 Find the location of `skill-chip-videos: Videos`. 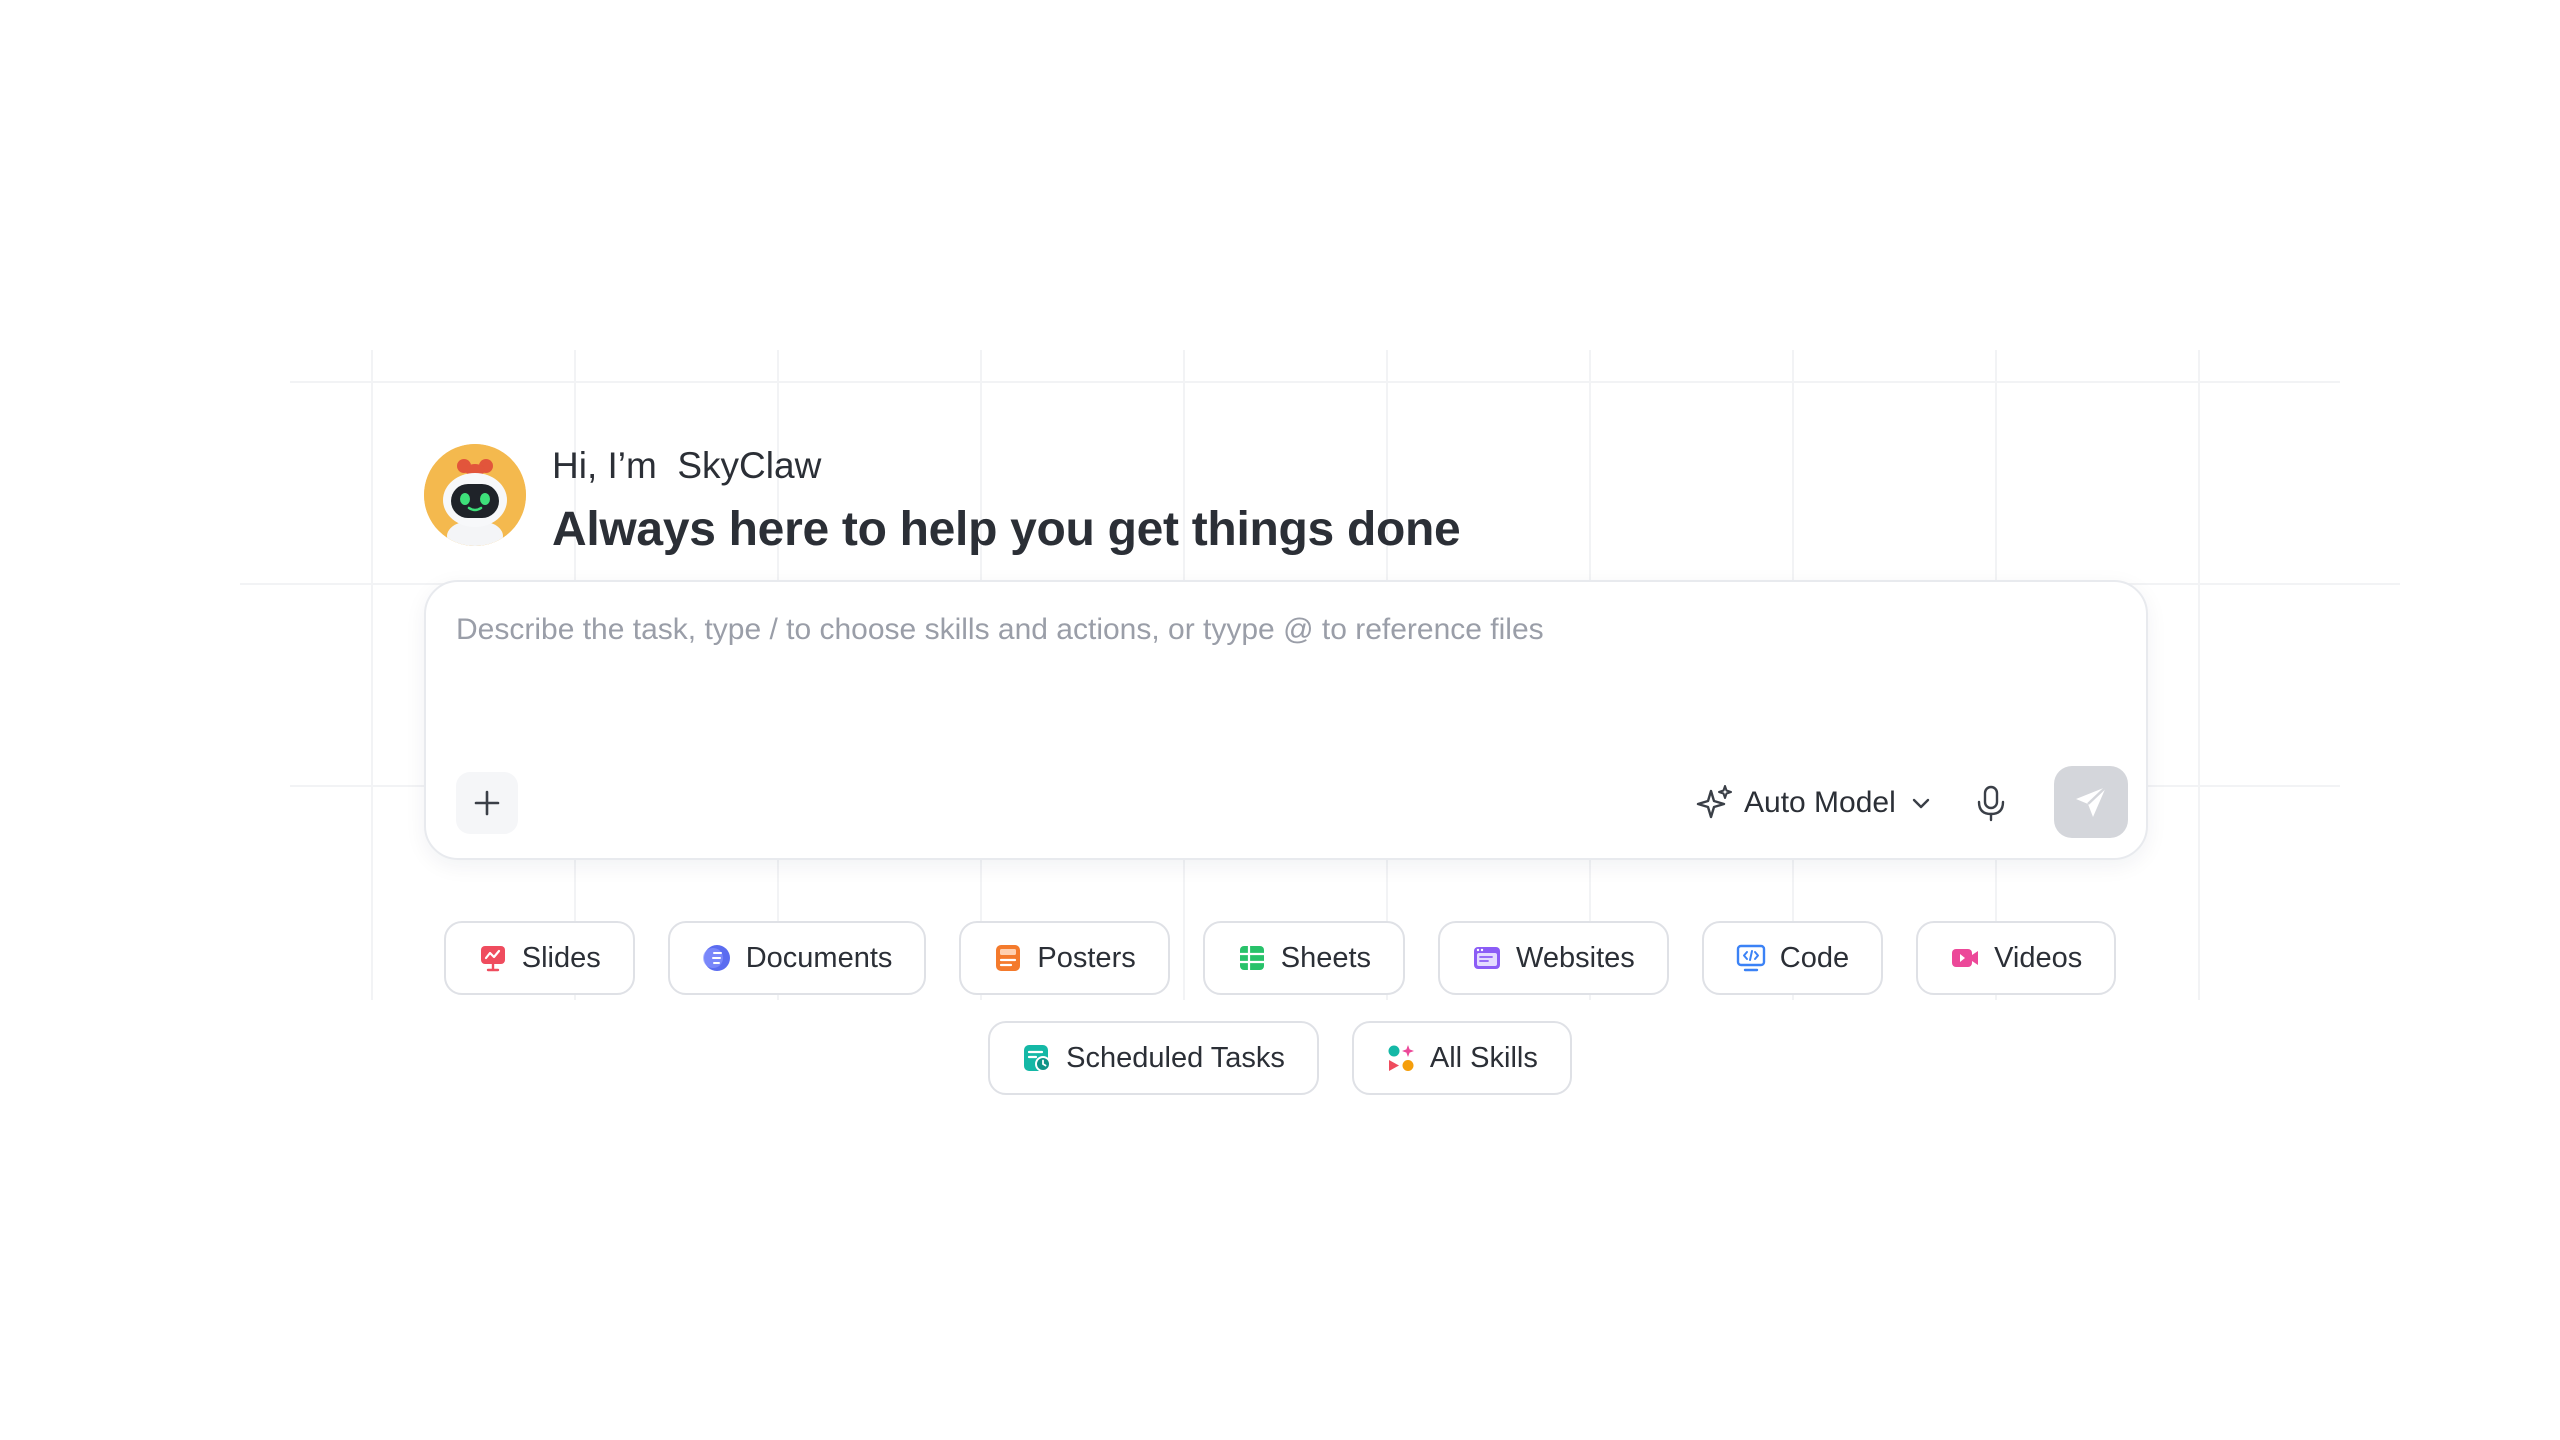

skill-chip-videos: Videos is located at coordinates (2016, 958).